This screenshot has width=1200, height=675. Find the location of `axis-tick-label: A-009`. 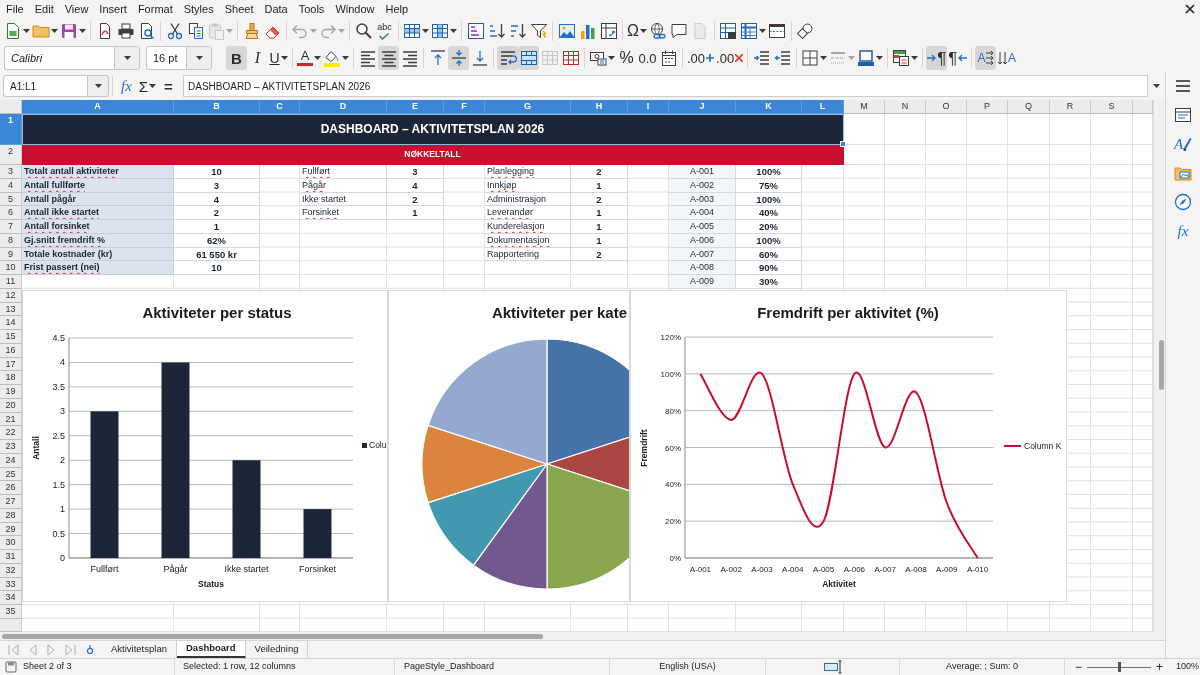

axis-tick-label: A-009 is located at coordinates (947, 569).